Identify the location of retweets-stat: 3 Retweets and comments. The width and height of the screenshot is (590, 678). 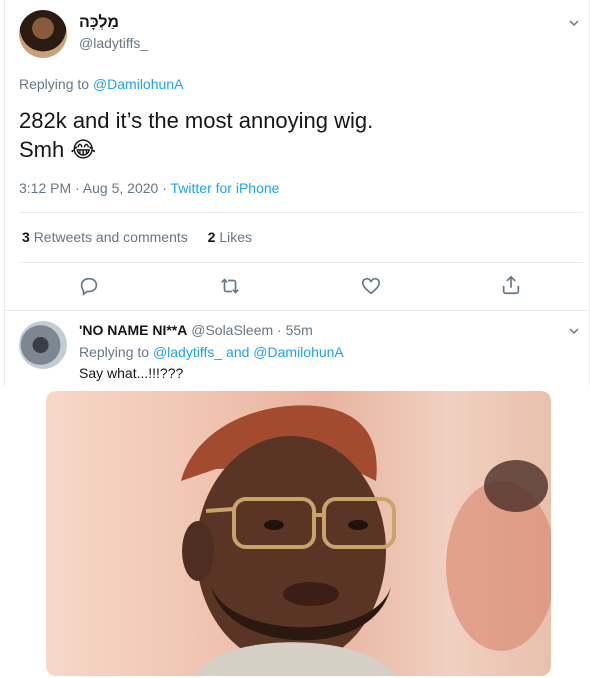
(105, 237).